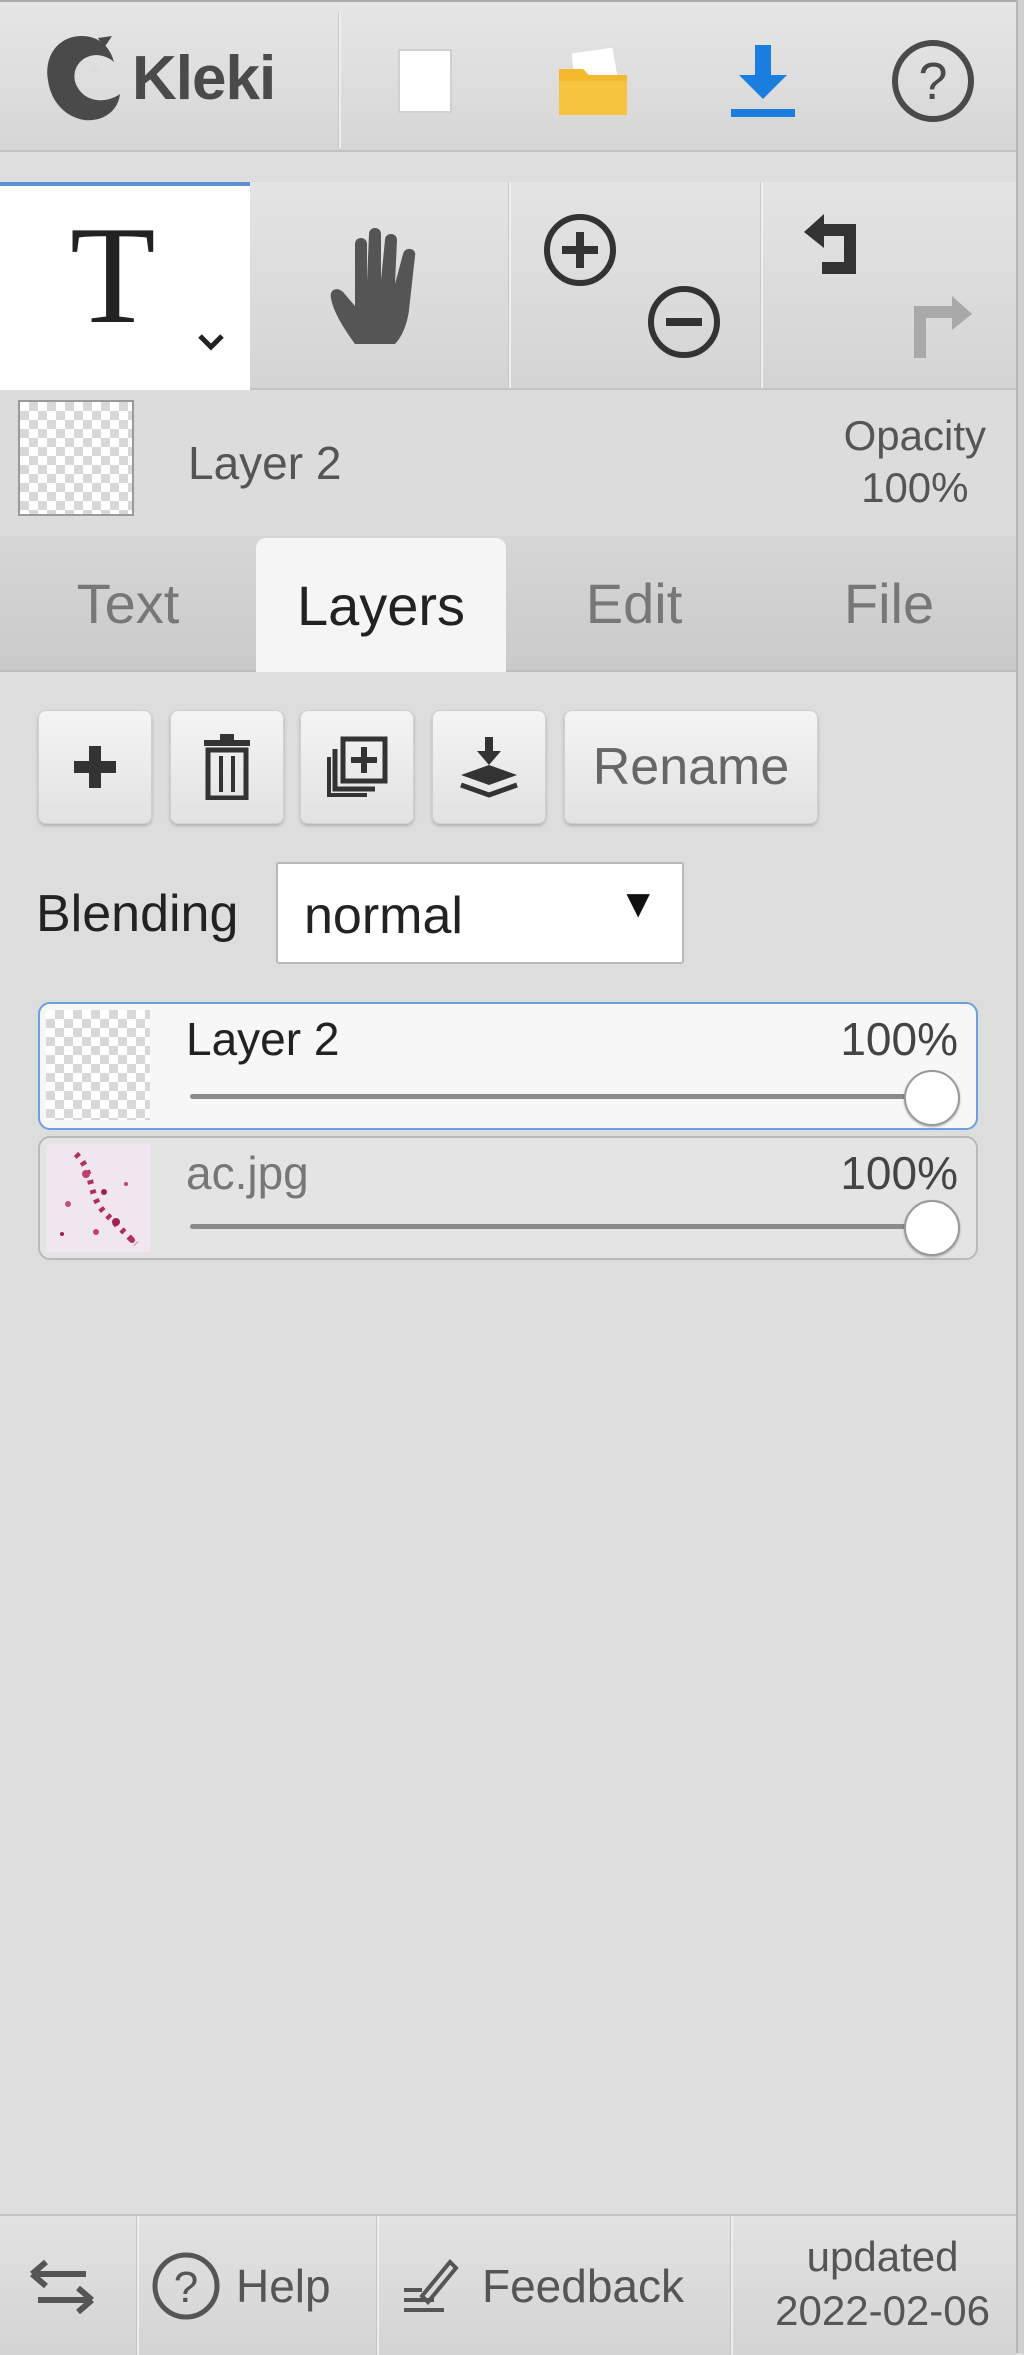  Describe the element at coordinates (137, 914) in the screenshot. I see `blending-label: Blending` at that location.